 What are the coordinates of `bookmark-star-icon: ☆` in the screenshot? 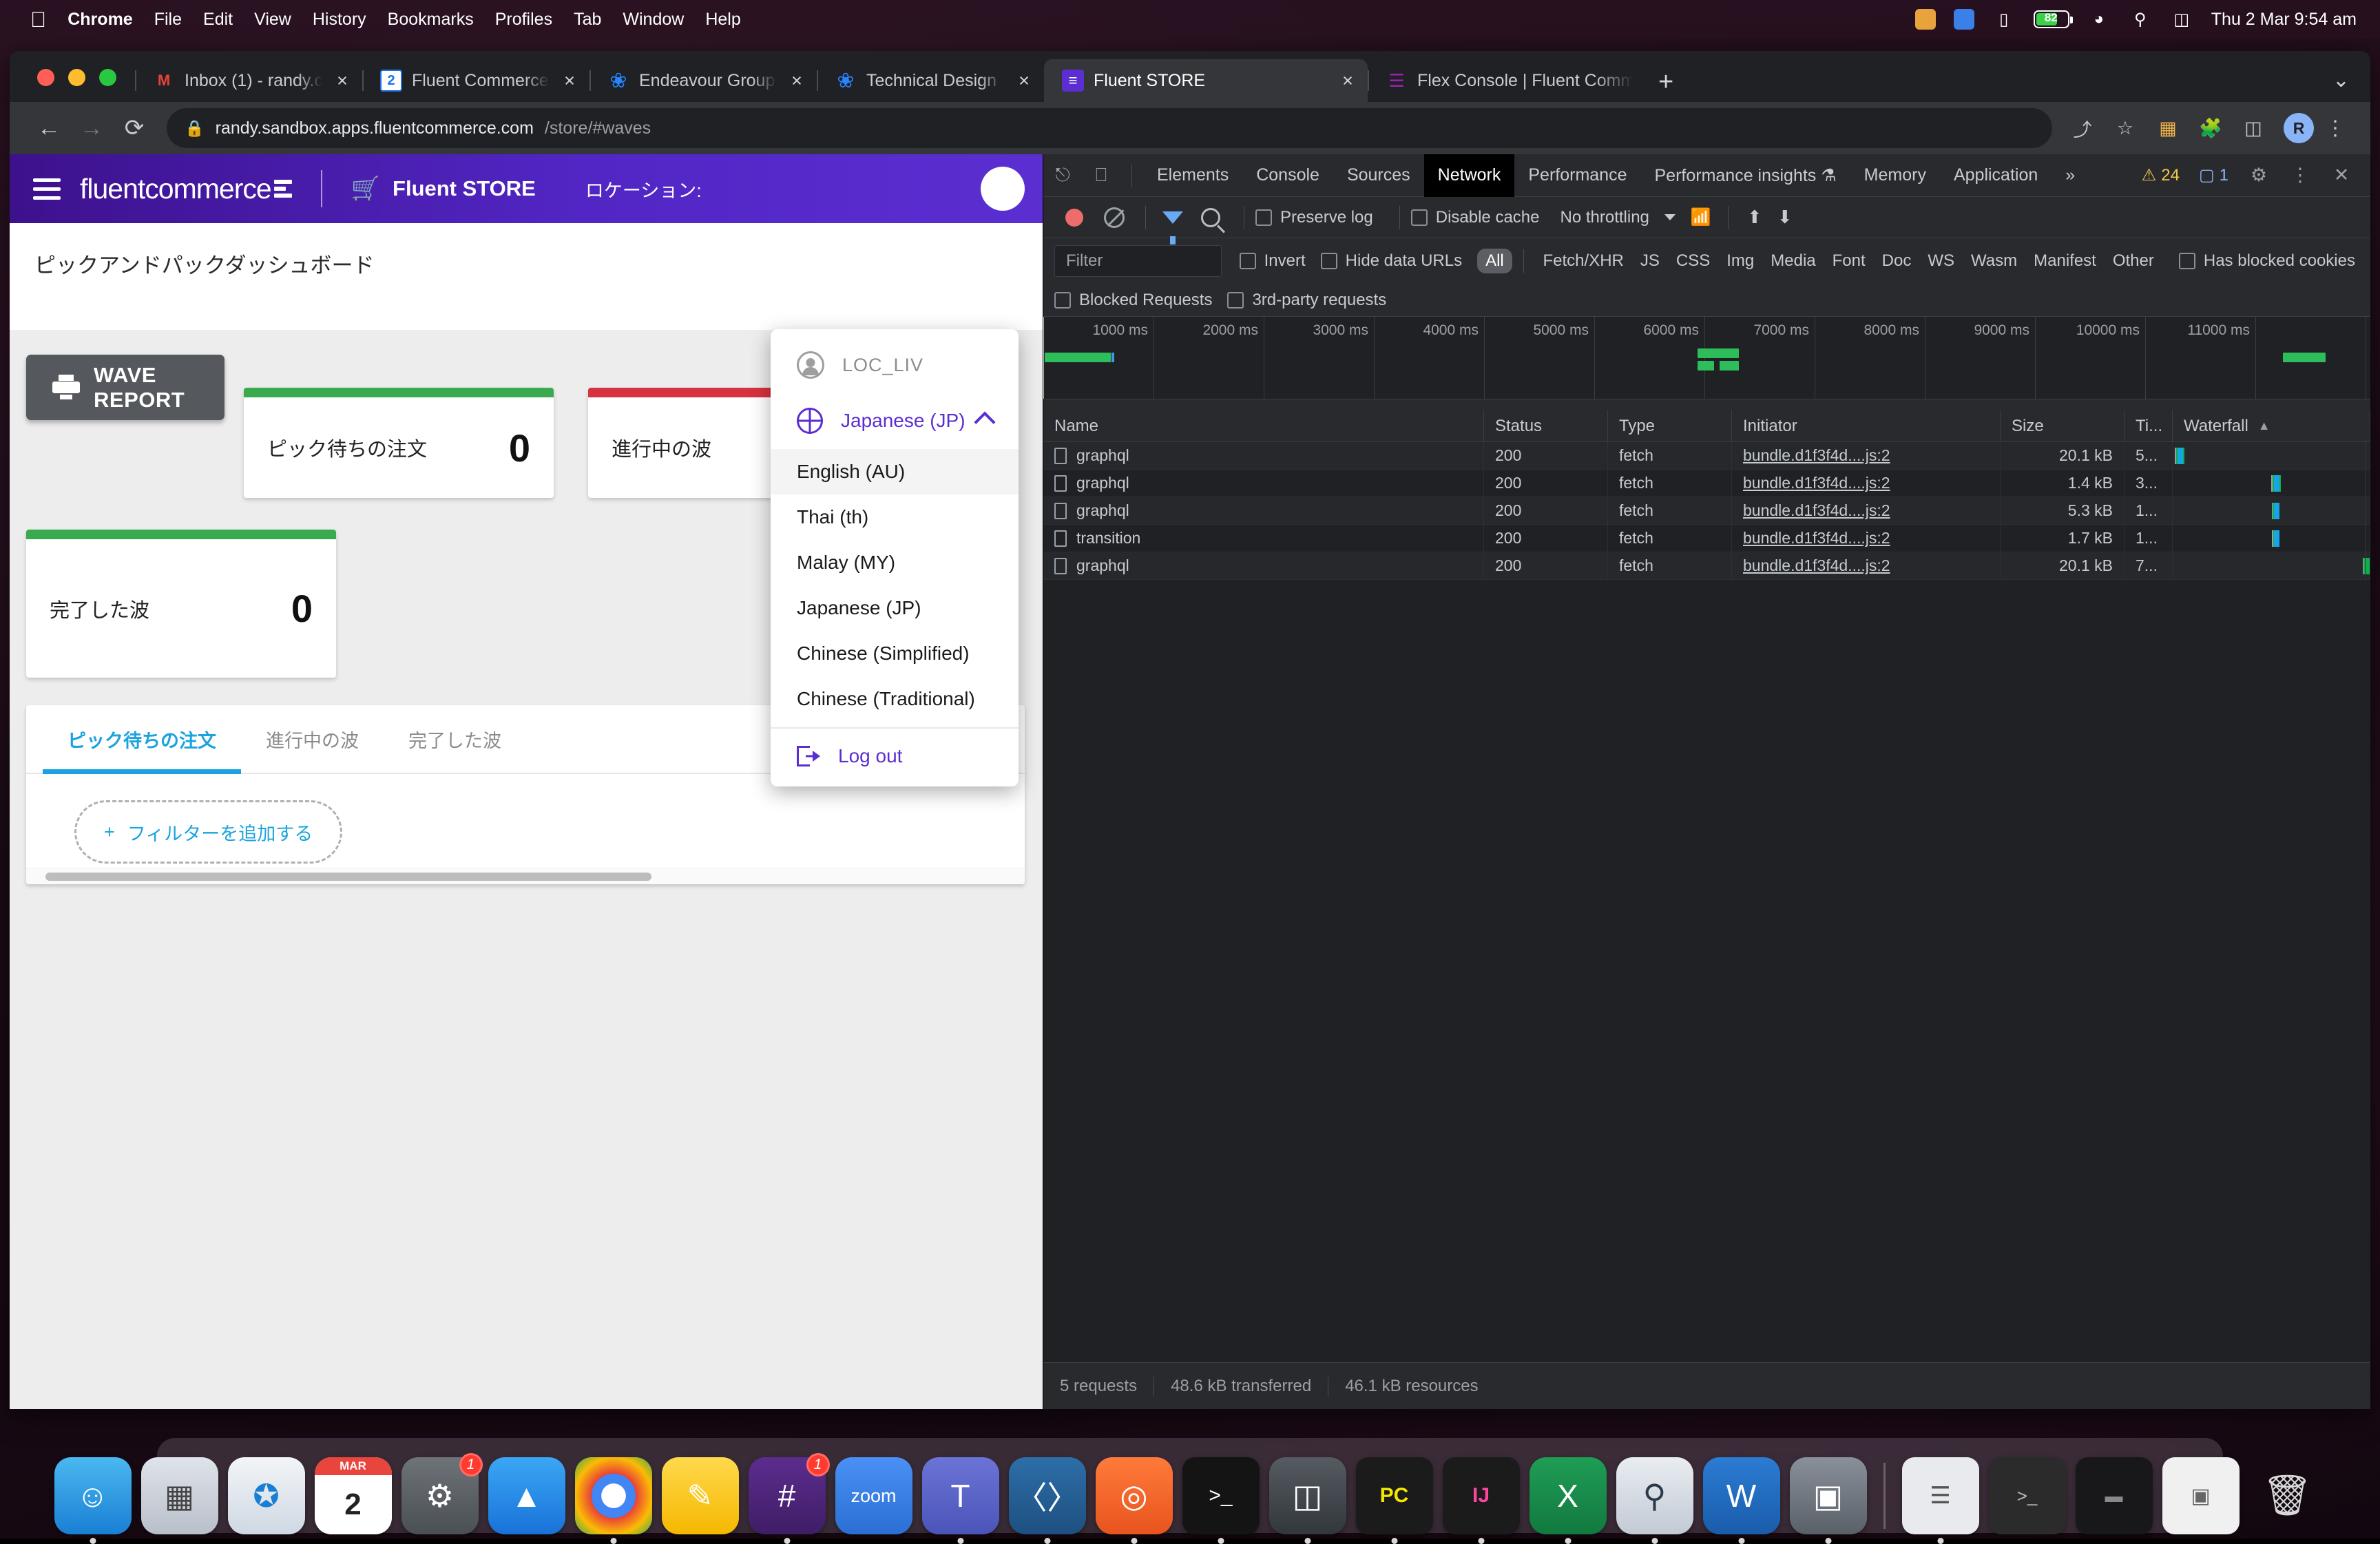 It's located at (2125, 128).